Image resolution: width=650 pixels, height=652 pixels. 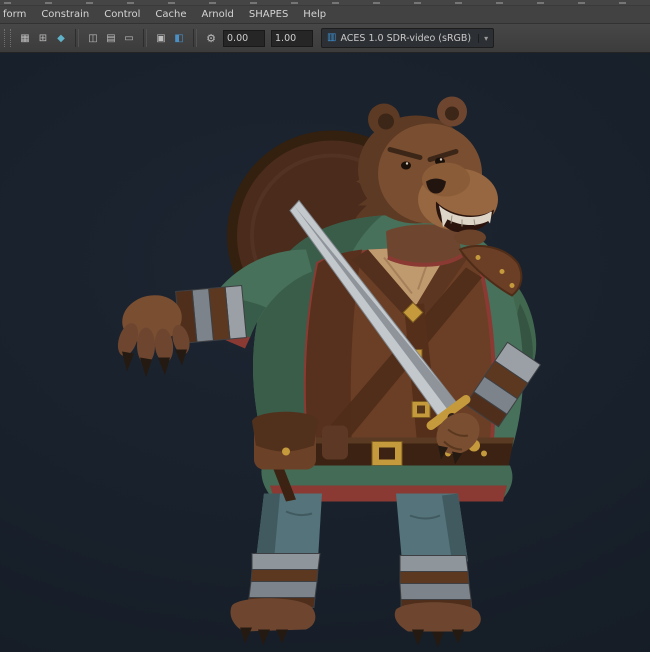 What do you see at coordinates (292, 38) in the screenshot?
I see `gamma-field` at bounding box center [292, 38].